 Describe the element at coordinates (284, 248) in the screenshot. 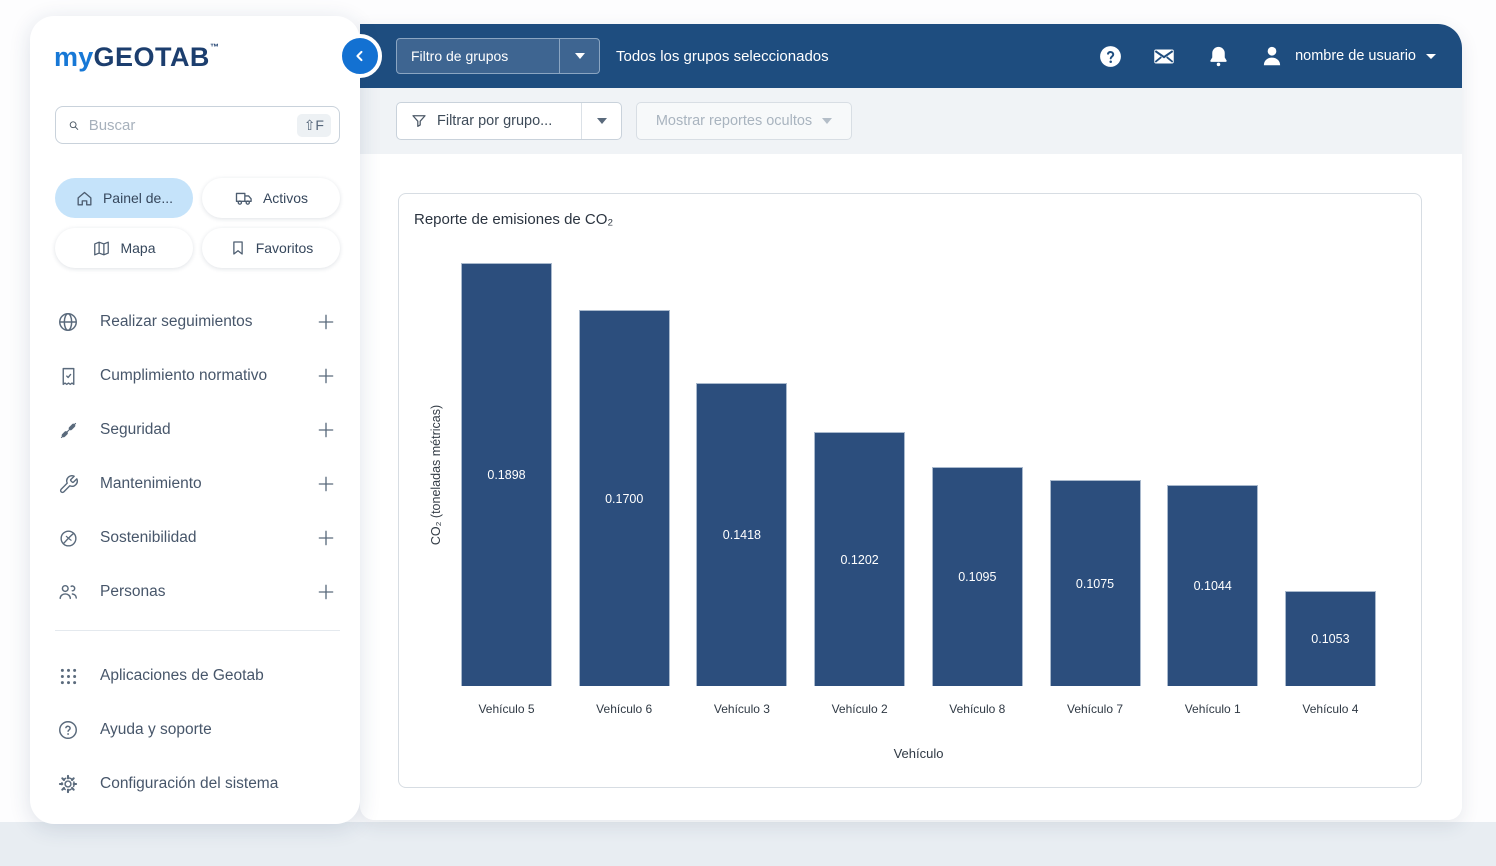

I see `pill-label: Favoritos` at that location.